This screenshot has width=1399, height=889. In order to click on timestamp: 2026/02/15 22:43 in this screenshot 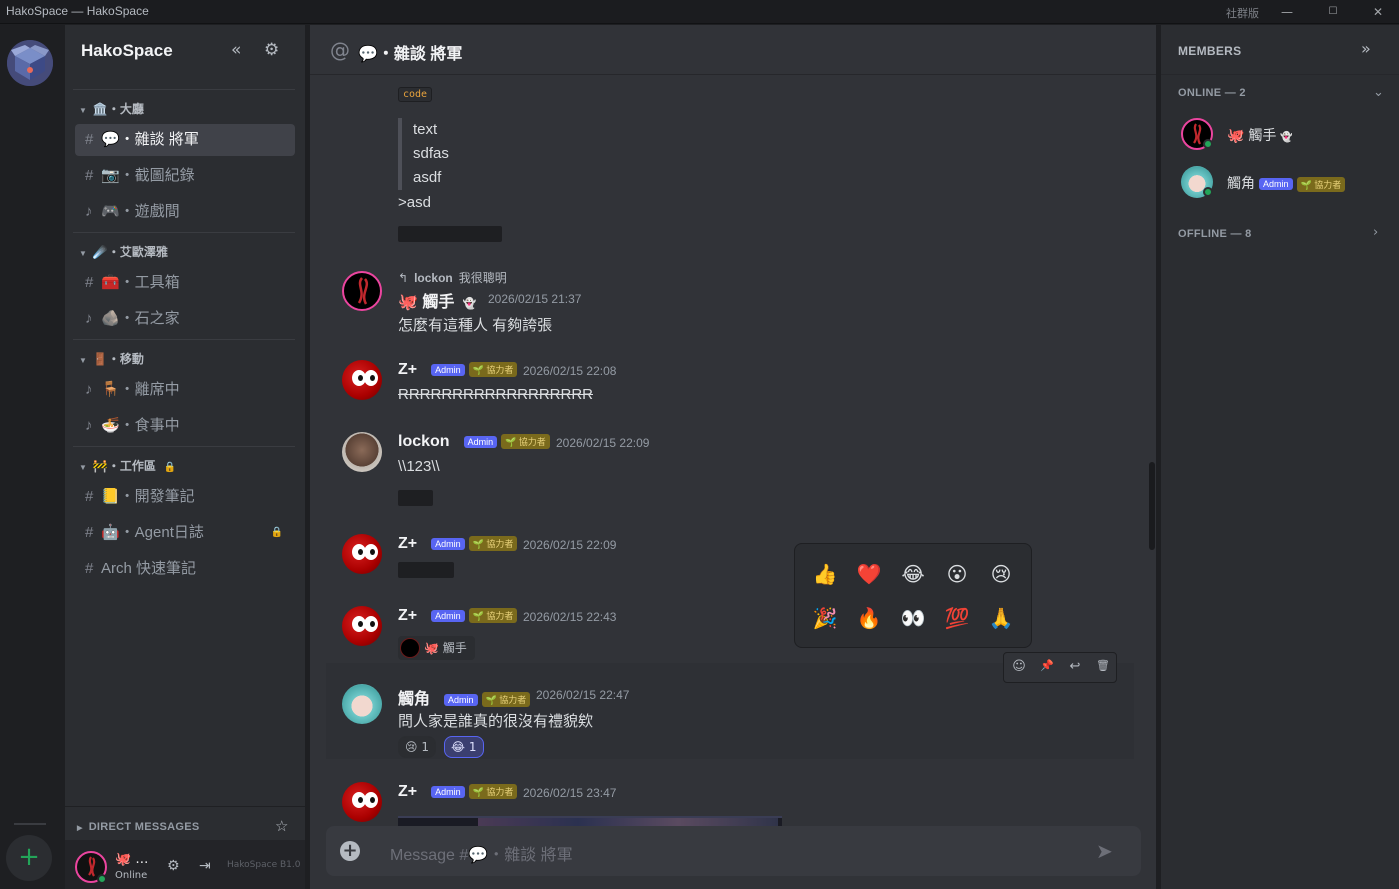, I will do `click(570, 617)`.